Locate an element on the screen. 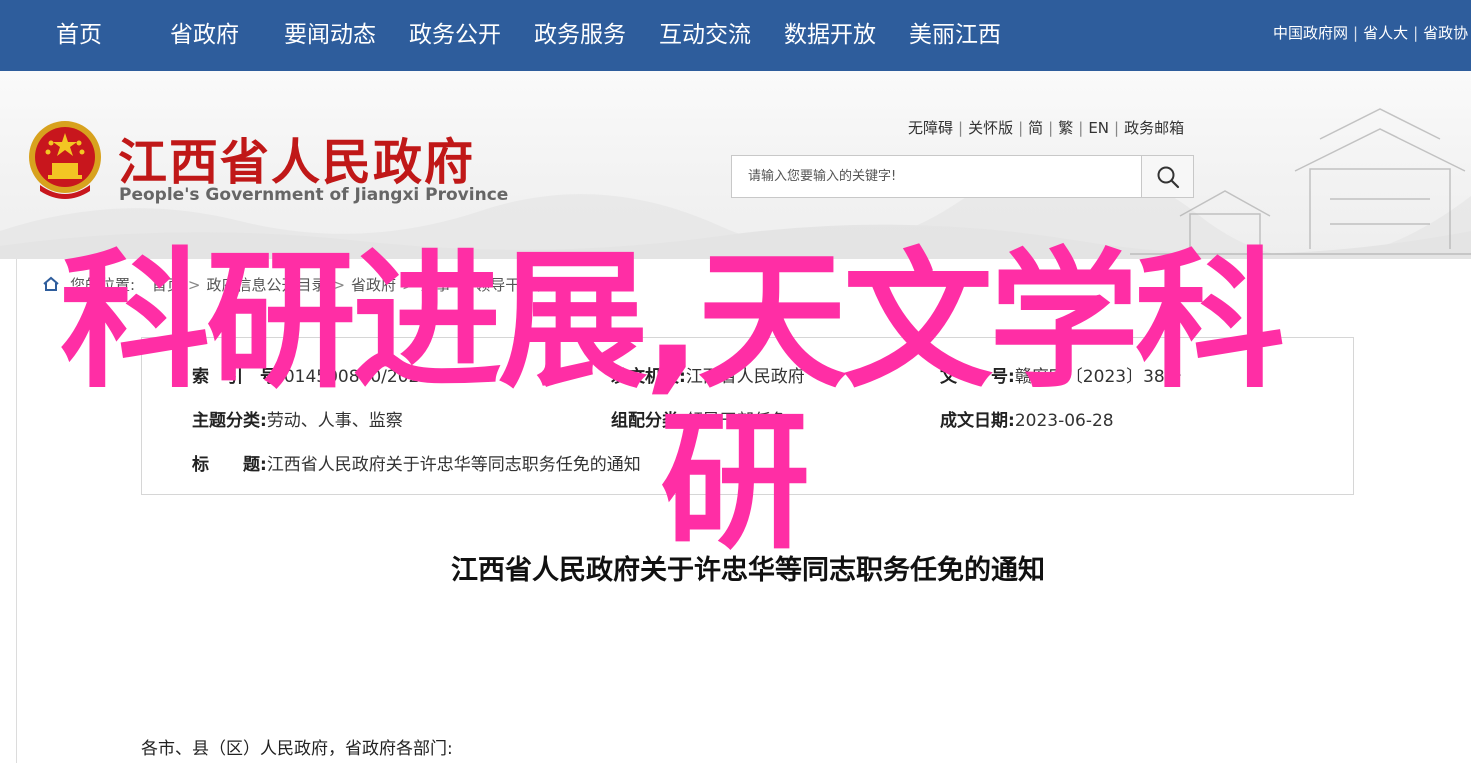  link-provincial-cppcc: 省政协 is located at coordinates (1445, 33).